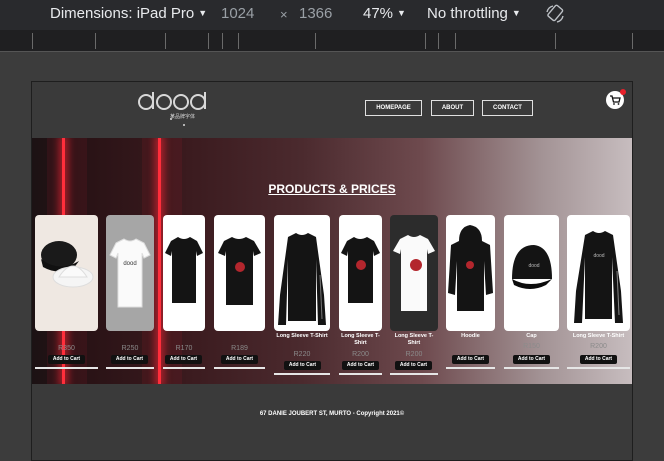 Image resolution: width=664 pixels, height=461 pixels. Describe the element at coordinates (302, 354) in the screenshot. I see `product-price: R220` at that location.